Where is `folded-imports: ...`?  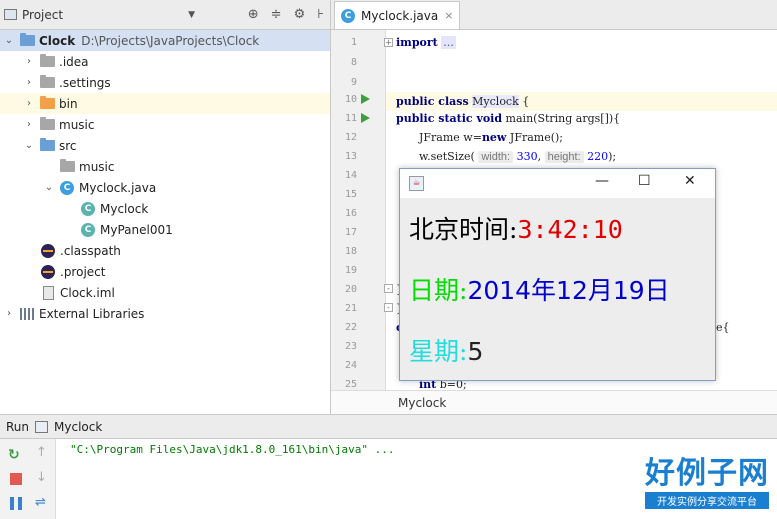 folded-imports: ... is located at coordinates (448, 42).